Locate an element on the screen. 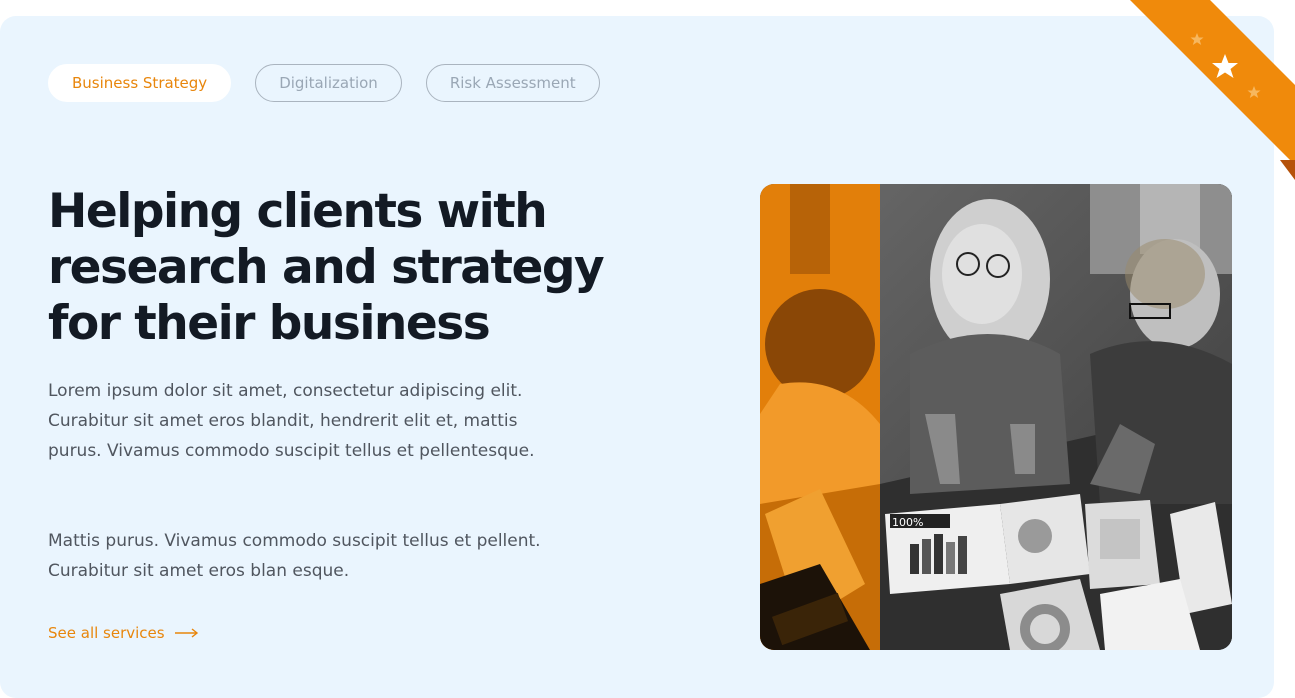  see-all-services-label: See all services is located at coordinates (106, 633).